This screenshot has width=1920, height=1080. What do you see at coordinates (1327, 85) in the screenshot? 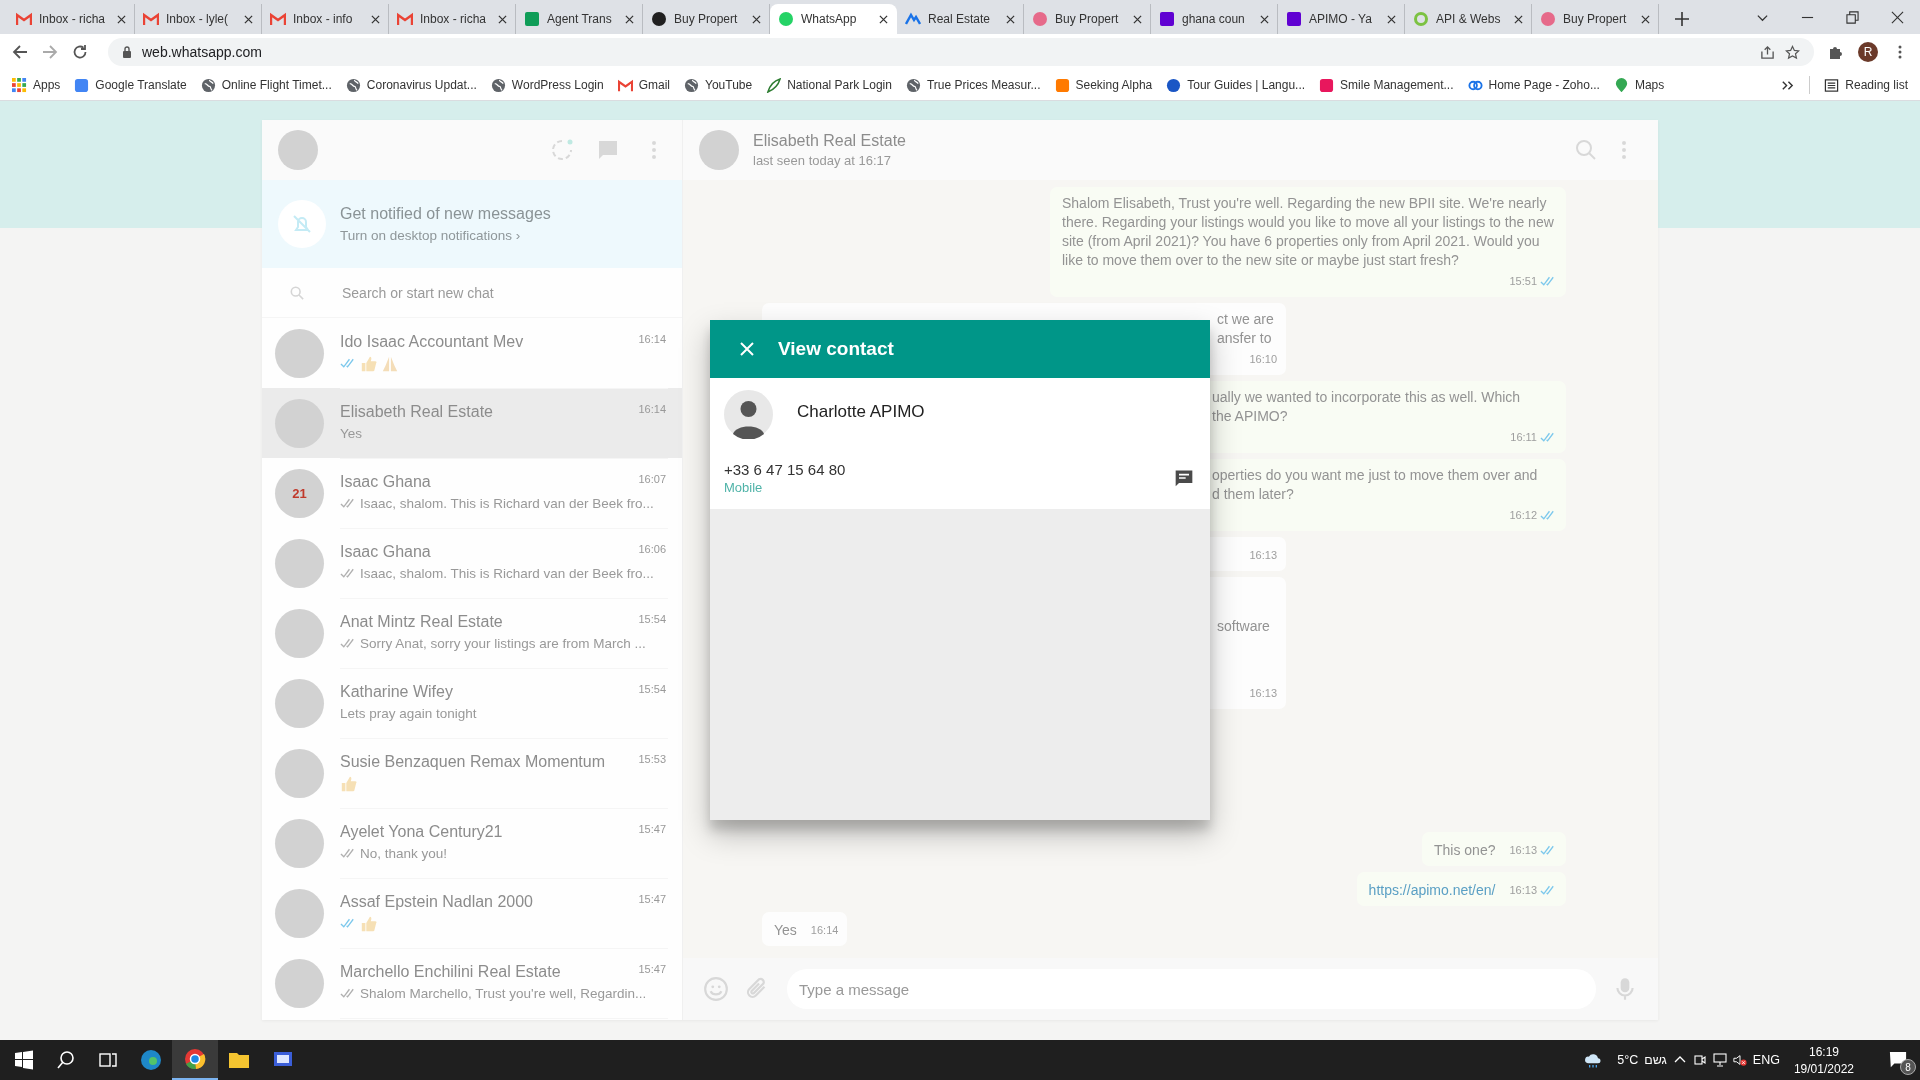
I see `site-icon` at bounding box center [1327, 85].